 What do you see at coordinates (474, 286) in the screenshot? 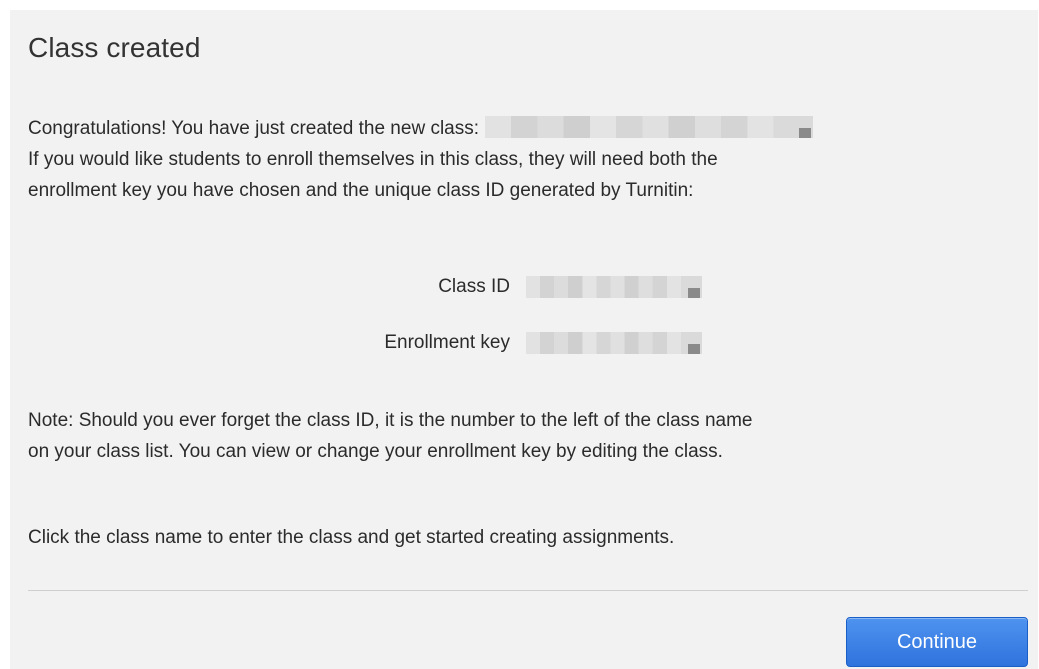
I see `class-id-label: Class ID` at bounding box center [474, 286].